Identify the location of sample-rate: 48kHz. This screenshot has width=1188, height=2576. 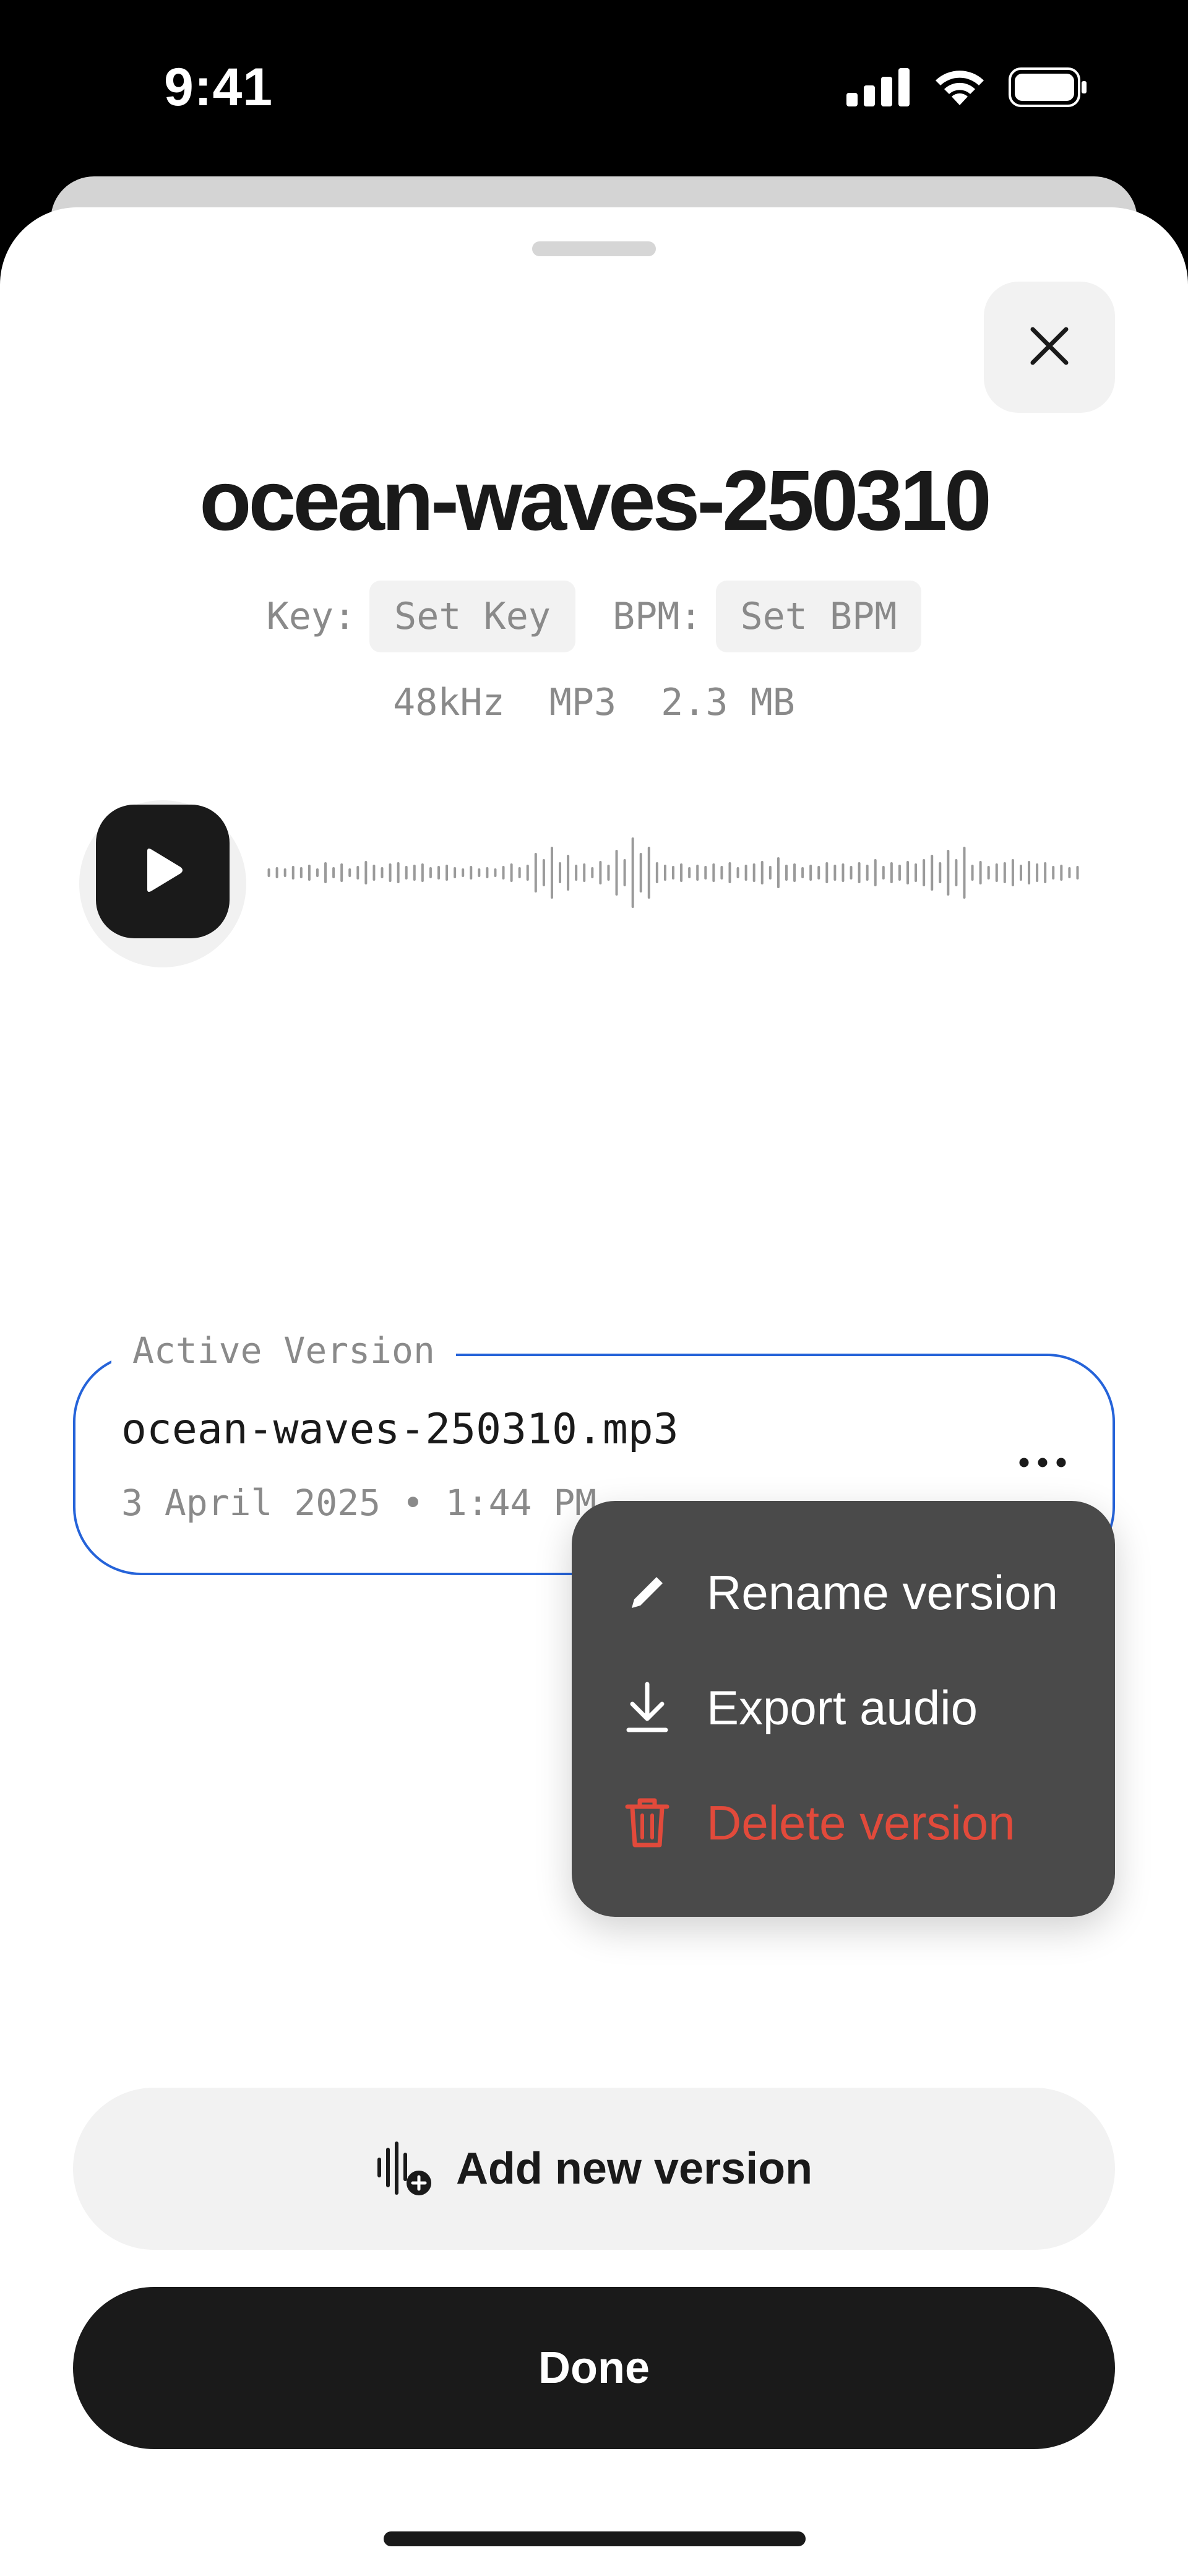
(449, 702).